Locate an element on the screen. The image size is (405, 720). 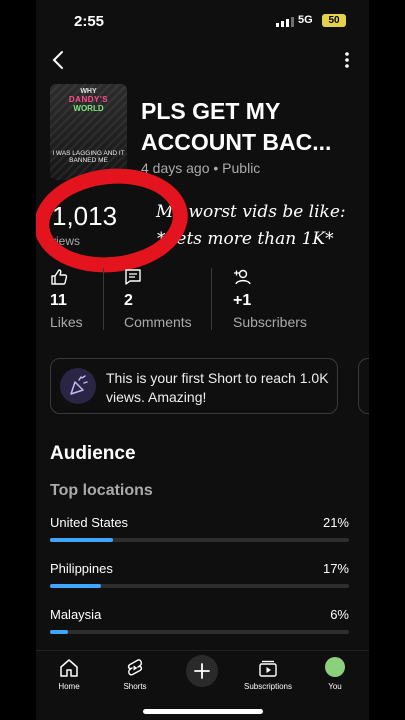
add-person-icon is located at coordinates (242, 277).